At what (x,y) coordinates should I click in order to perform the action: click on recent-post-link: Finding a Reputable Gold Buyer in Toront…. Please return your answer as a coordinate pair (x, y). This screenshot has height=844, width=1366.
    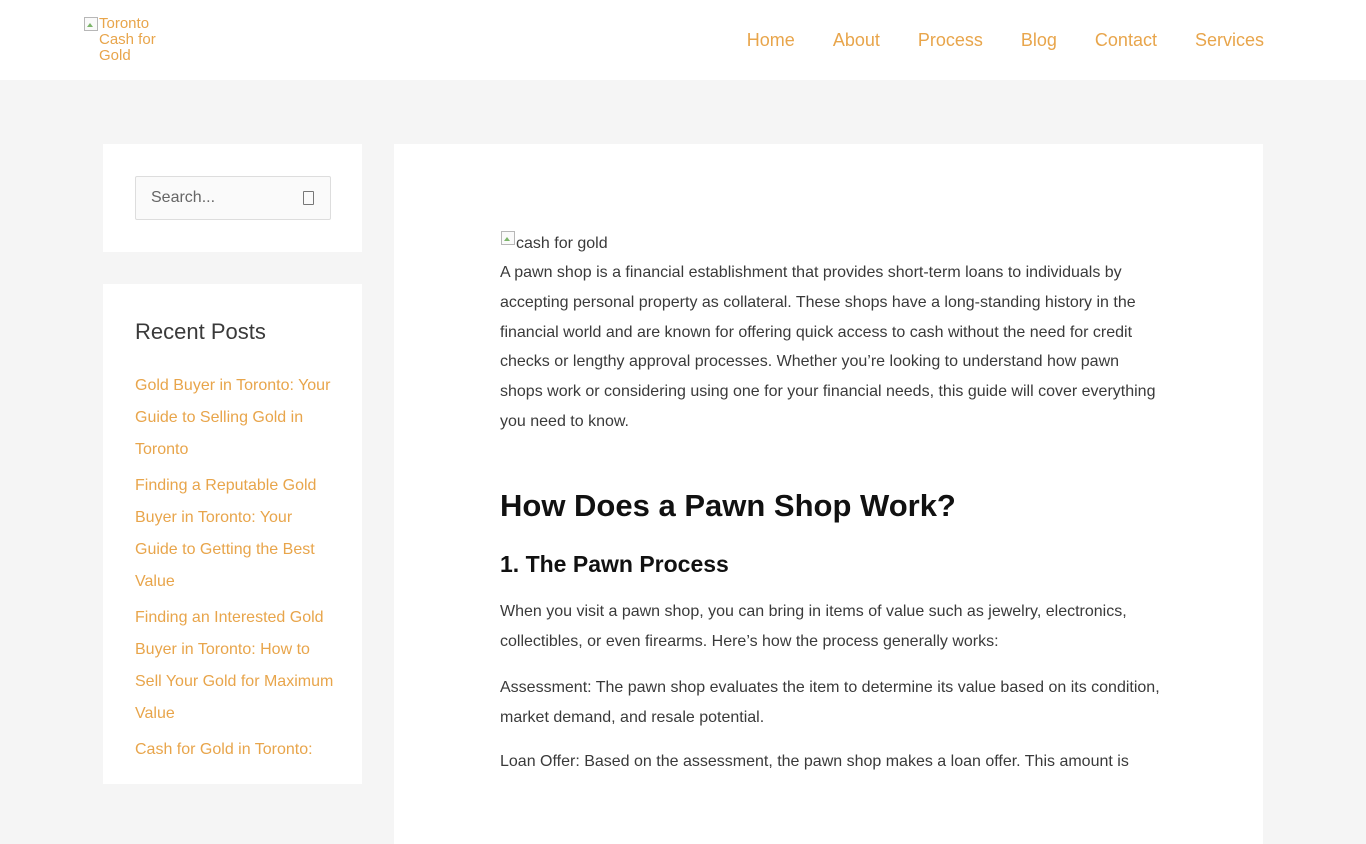
    Looking at the image, I should click on (225, 533).